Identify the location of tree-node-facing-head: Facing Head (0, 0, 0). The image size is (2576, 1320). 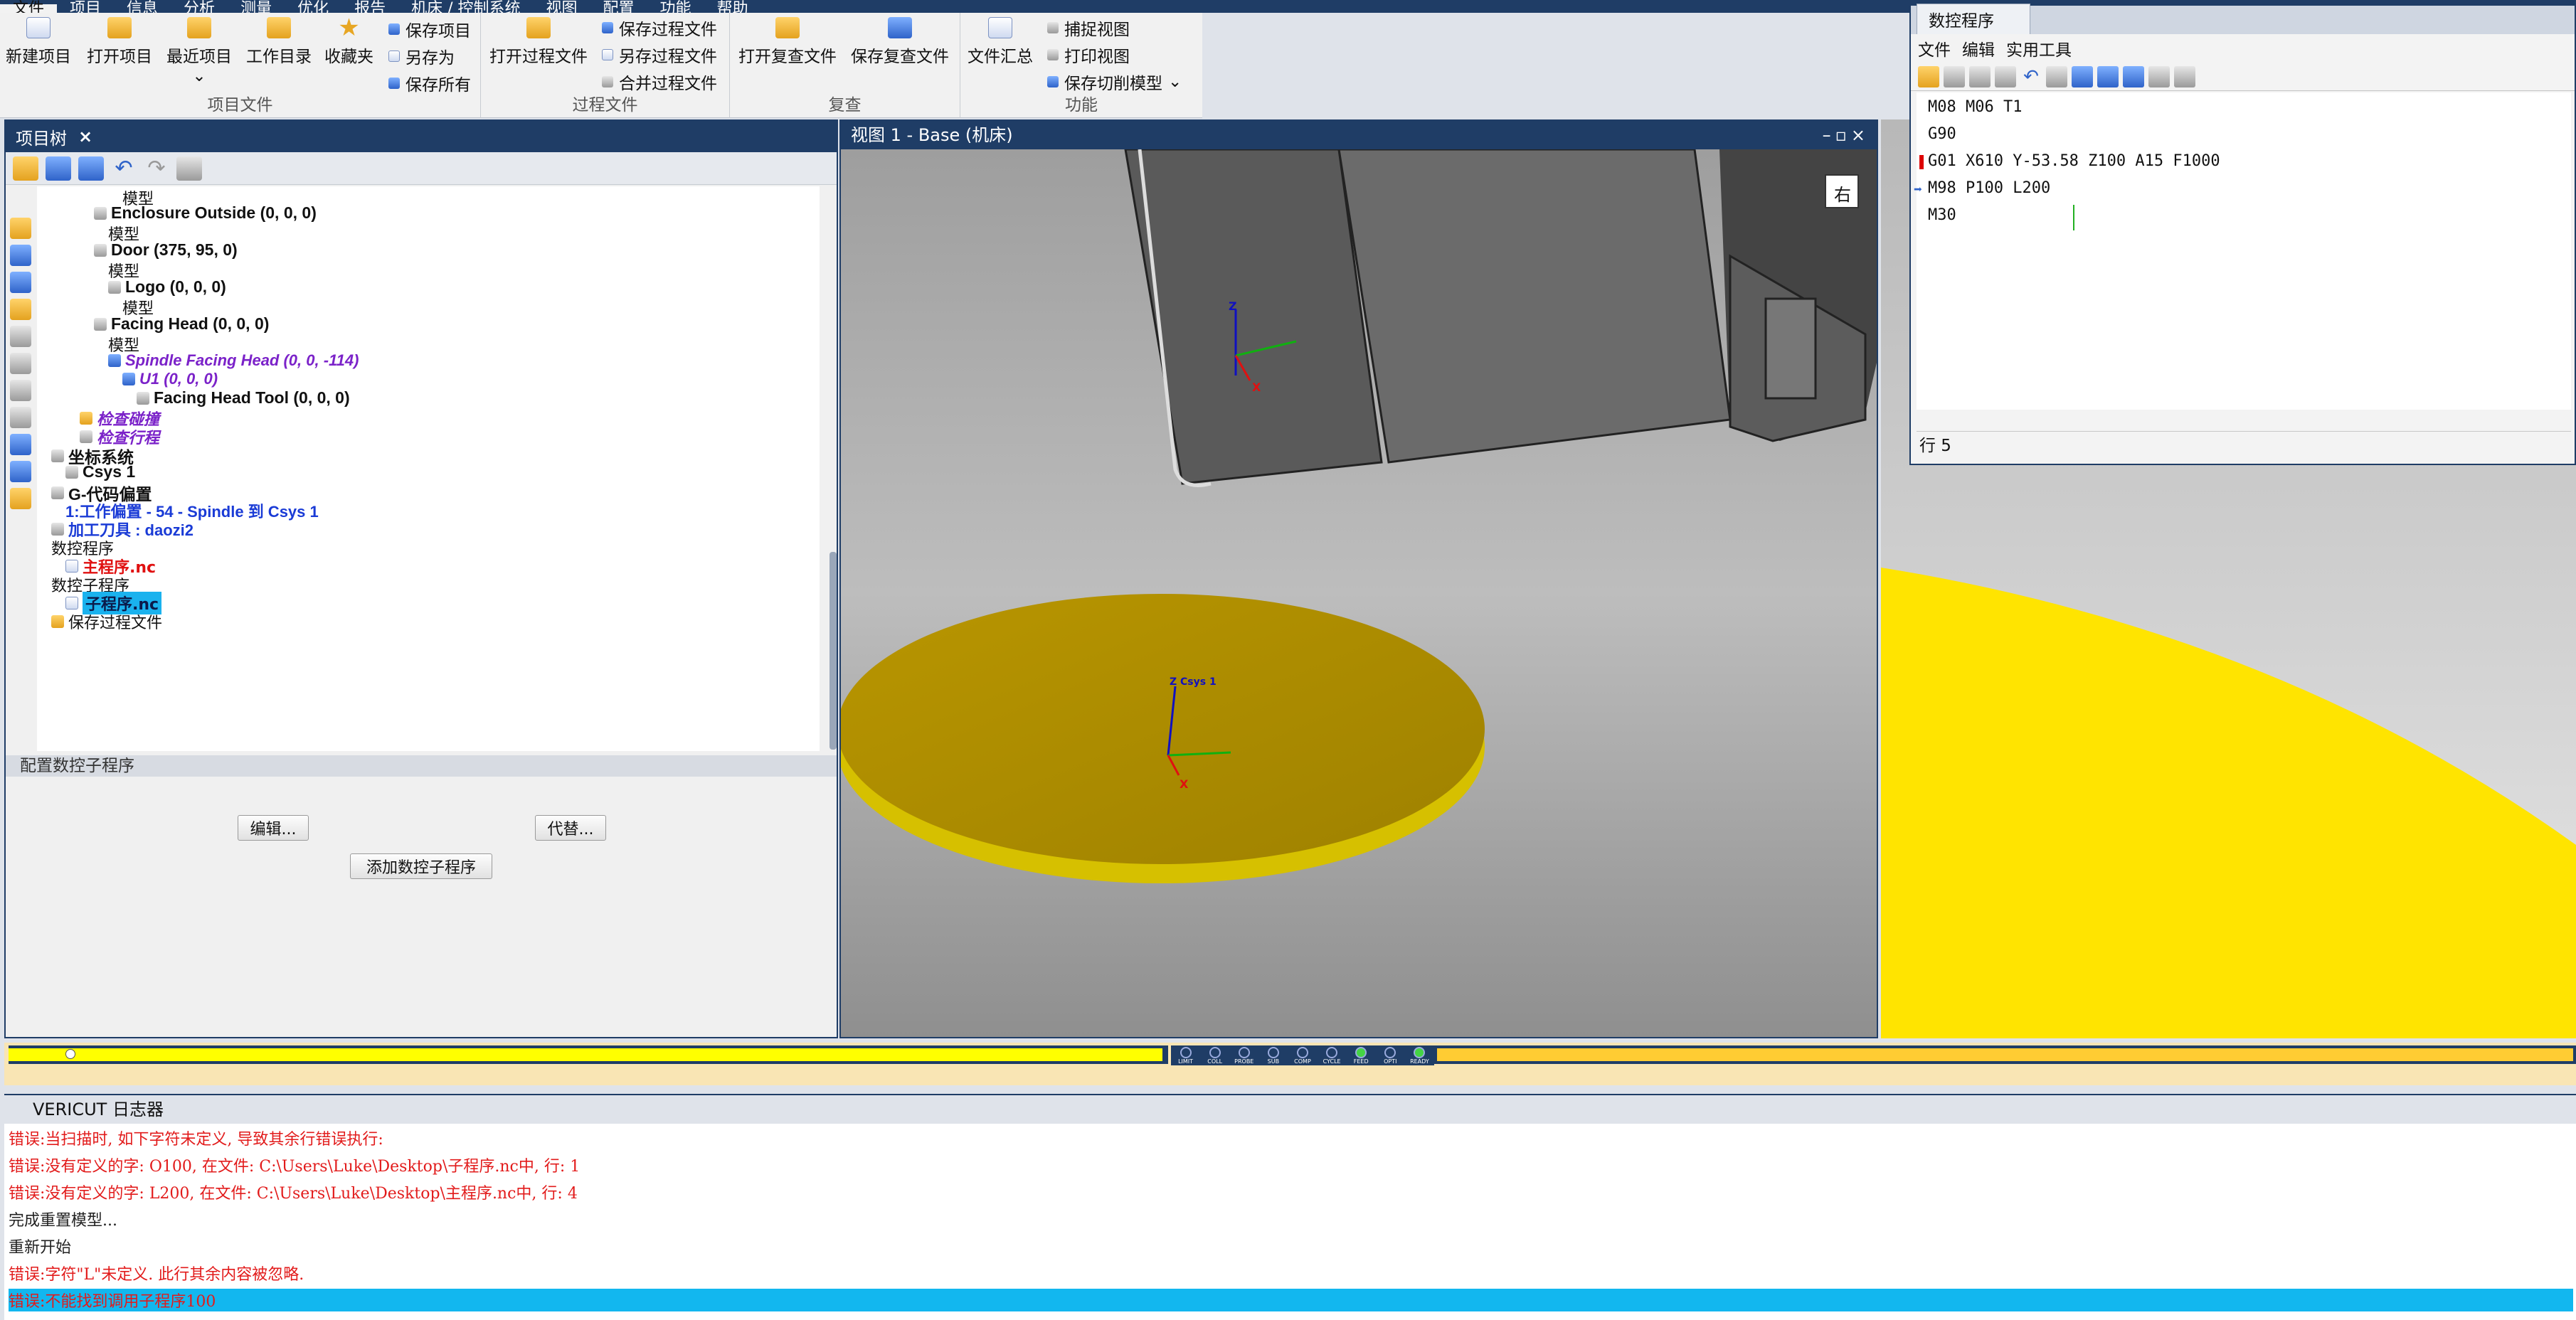
(182, 324).